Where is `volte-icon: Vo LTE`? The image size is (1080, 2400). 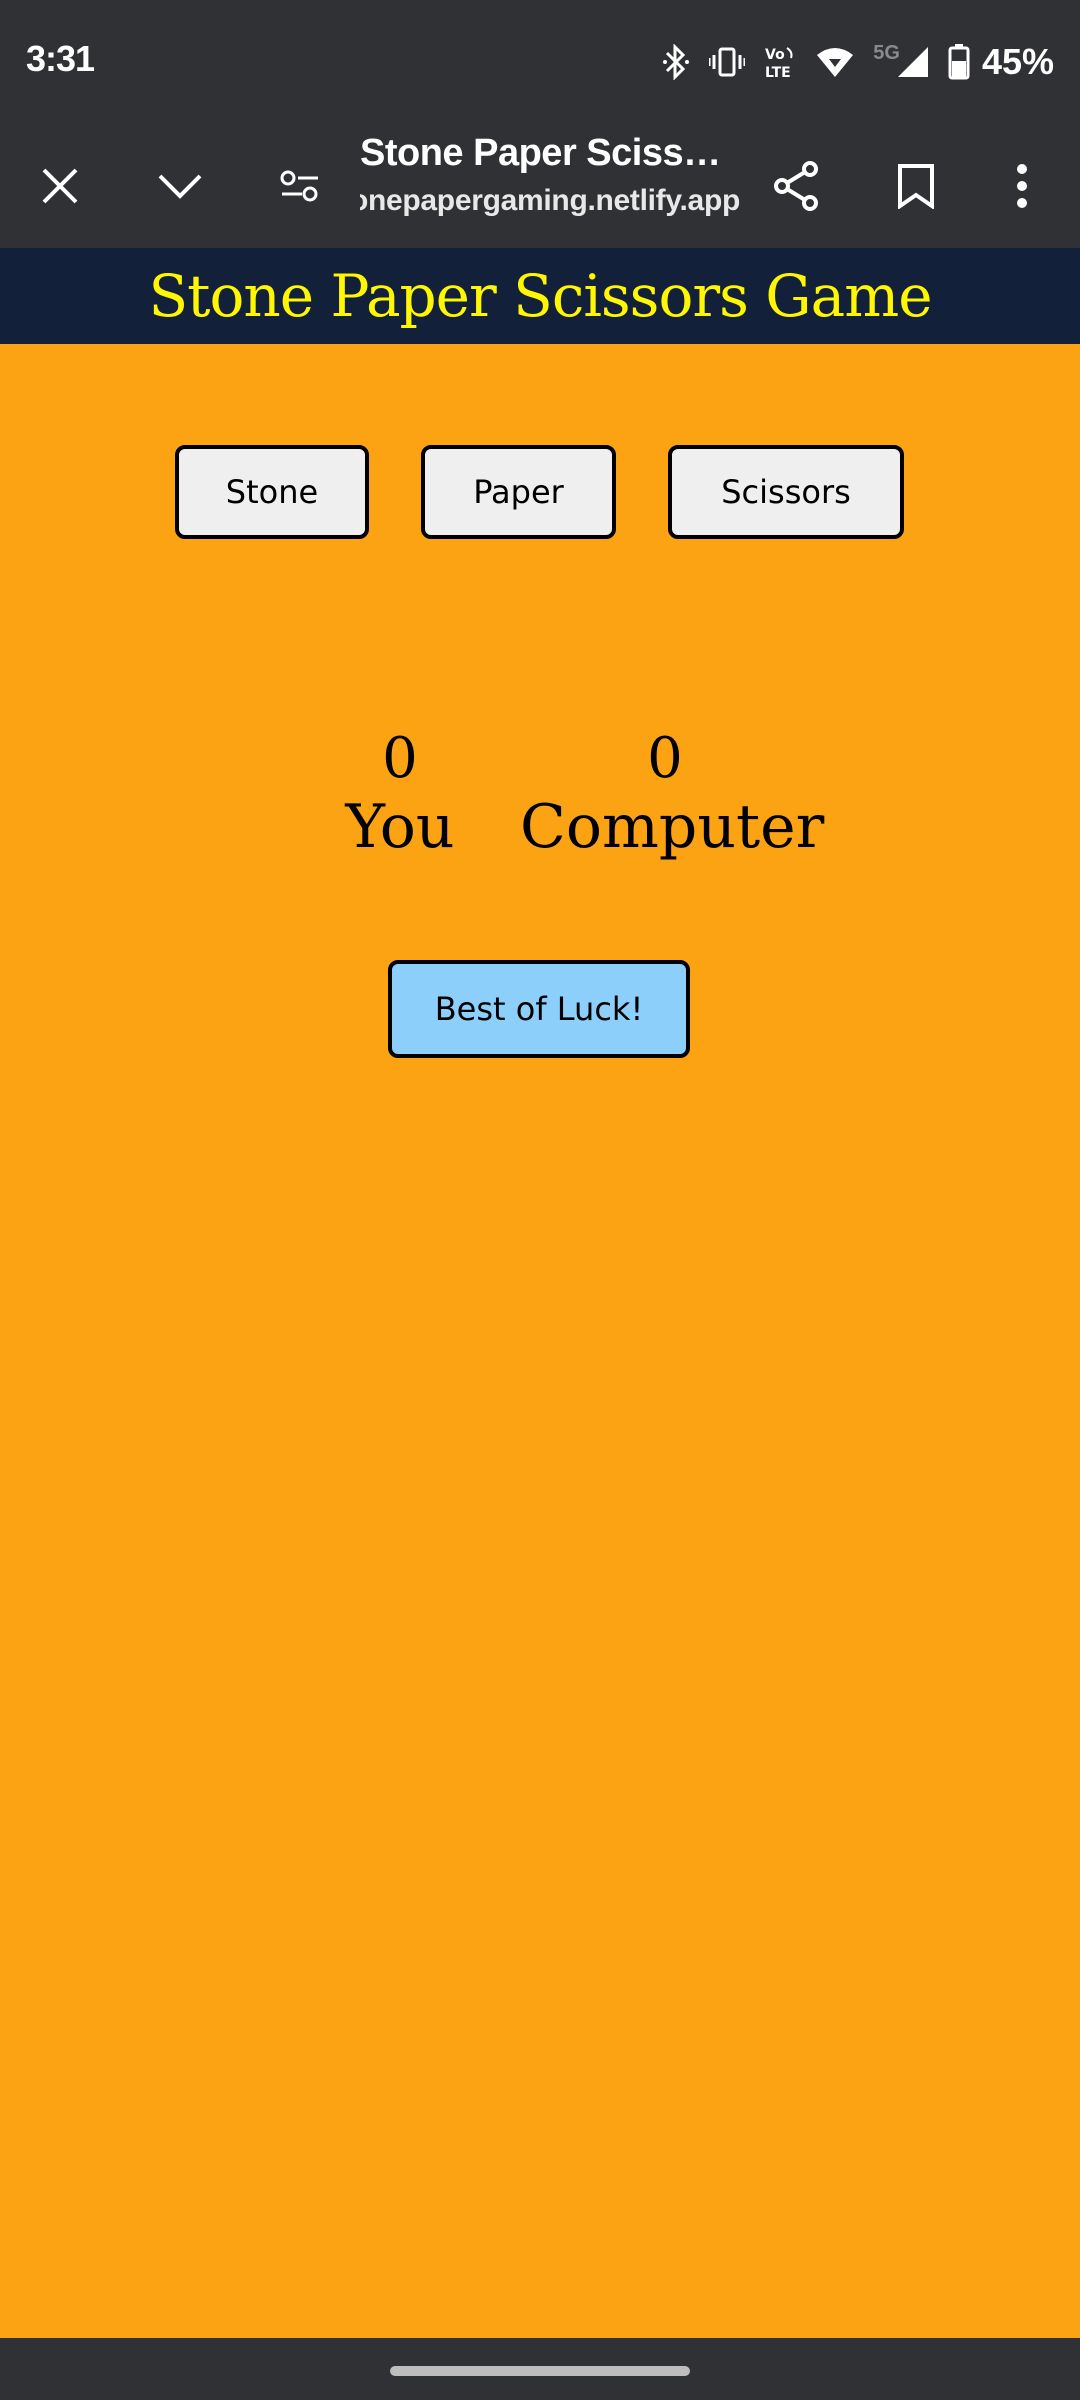 volte-icon: Vo LTE is located at coordinates (780, 62).